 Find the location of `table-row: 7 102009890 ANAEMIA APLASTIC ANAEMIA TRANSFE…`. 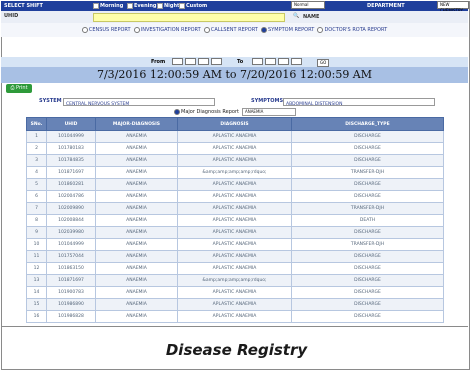

table-row: 7 102009890 ANAEMIA APLASTIC ANAEMIA TRANSFE… is located at coordinates (235, 208).